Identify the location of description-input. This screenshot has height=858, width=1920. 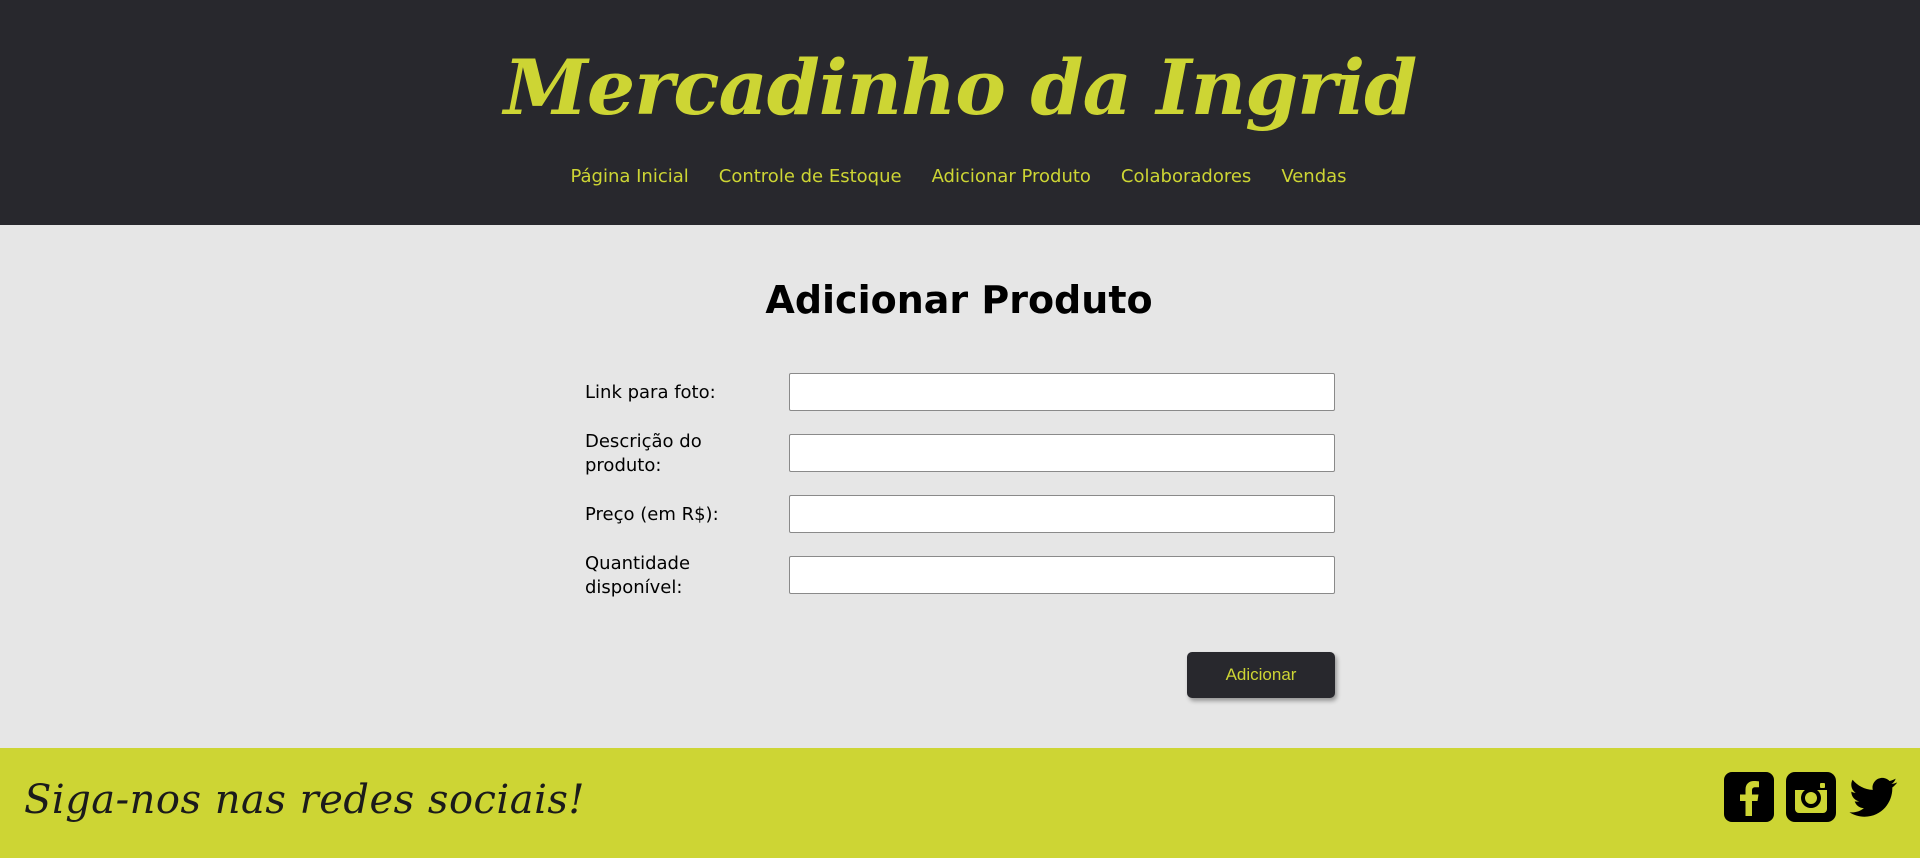
(1062, 453).